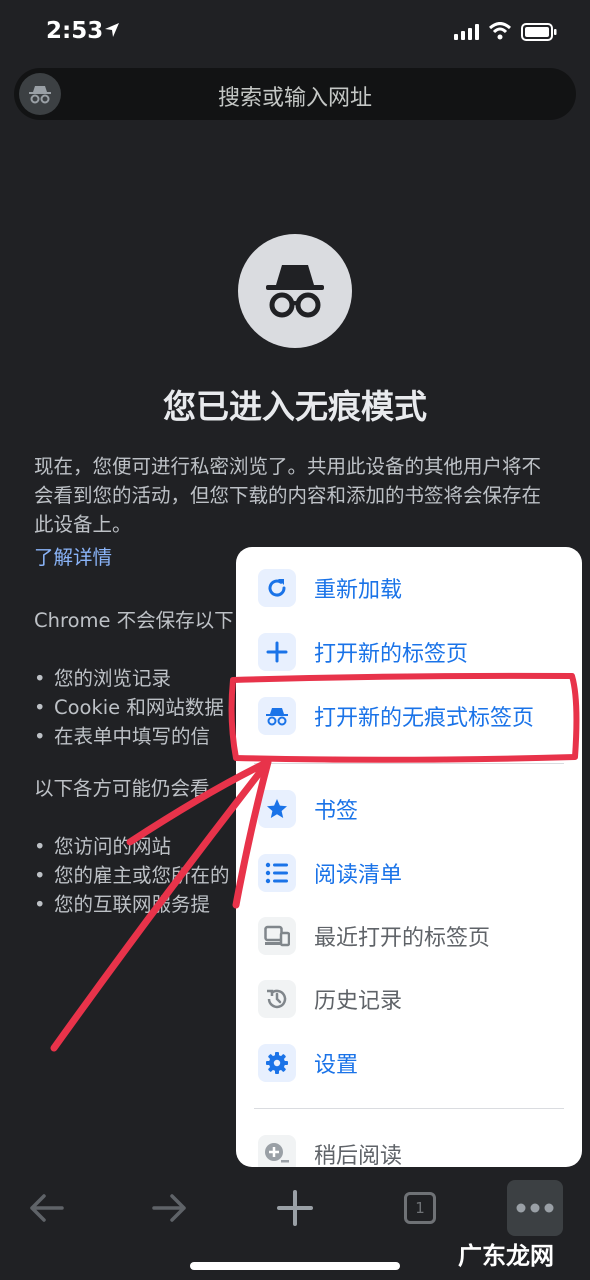 The height and width of the screenshot is (1280, 590). What do you see at coordinates (466, 32) in the screenshot?
I see `cellular-signal-icon` at bounding box center [466, 32].